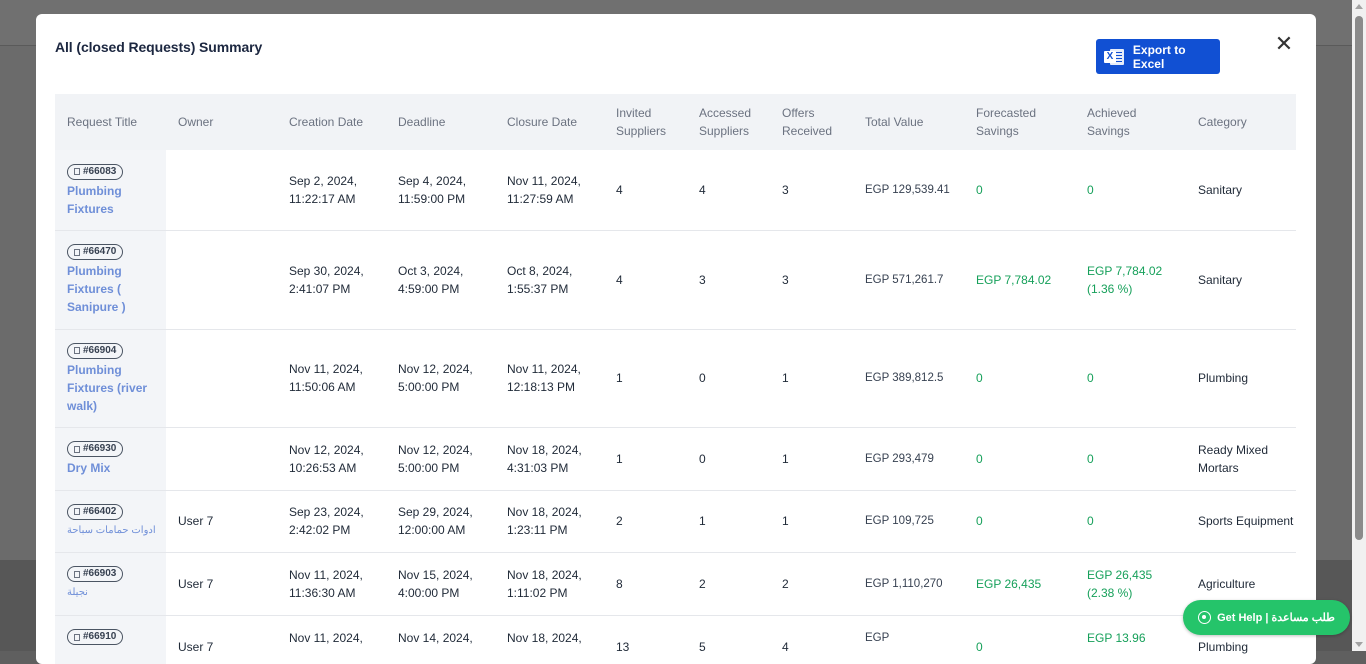  What do you see at coordinates (331, 521) in the screenshot?
I see `creation-date-cell: Sep 23, 2024, 2:42:02 PM` at bounding box center [331, 521].